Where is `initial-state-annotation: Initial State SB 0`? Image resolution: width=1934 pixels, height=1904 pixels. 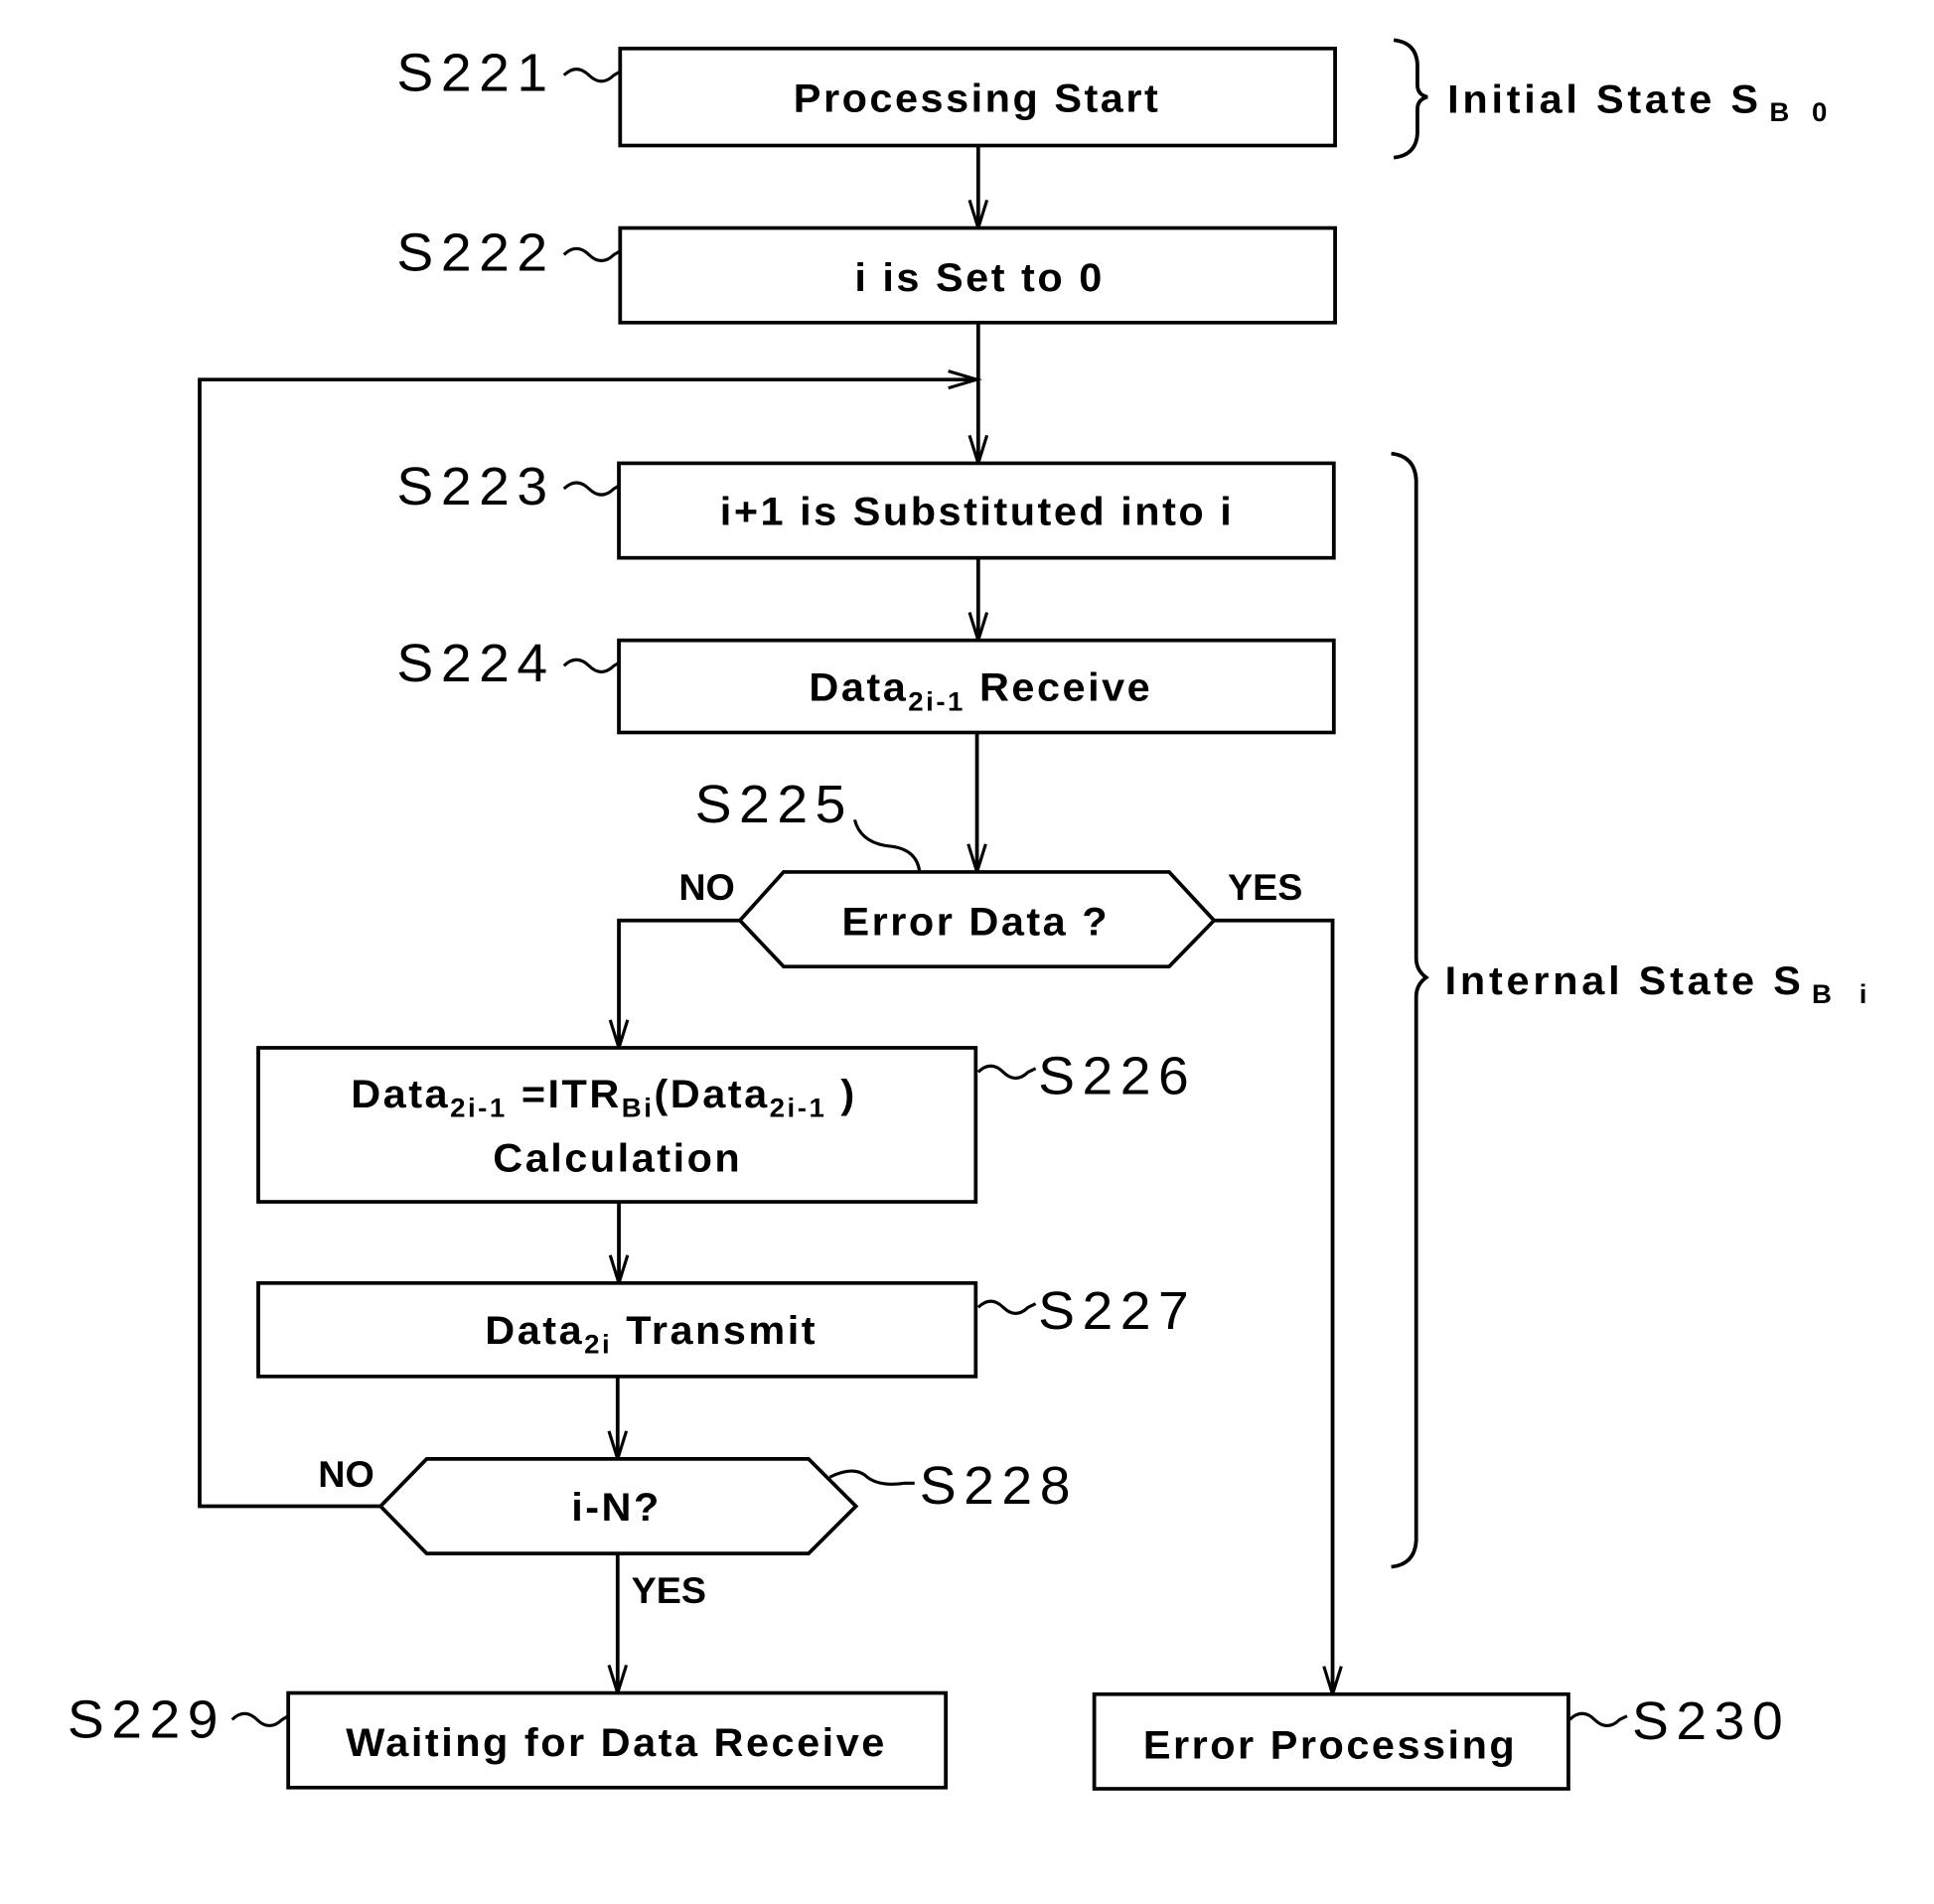
initial-state-annotation: Initial State SB 0 is located at coordinates (1614, 99).